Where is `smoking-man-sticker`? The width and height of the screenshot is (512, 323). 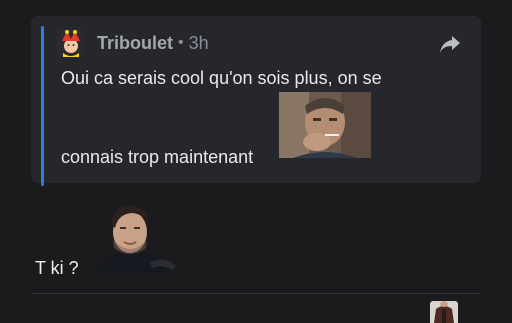 smoking-man-sticker is located at coordinates (325, 125).